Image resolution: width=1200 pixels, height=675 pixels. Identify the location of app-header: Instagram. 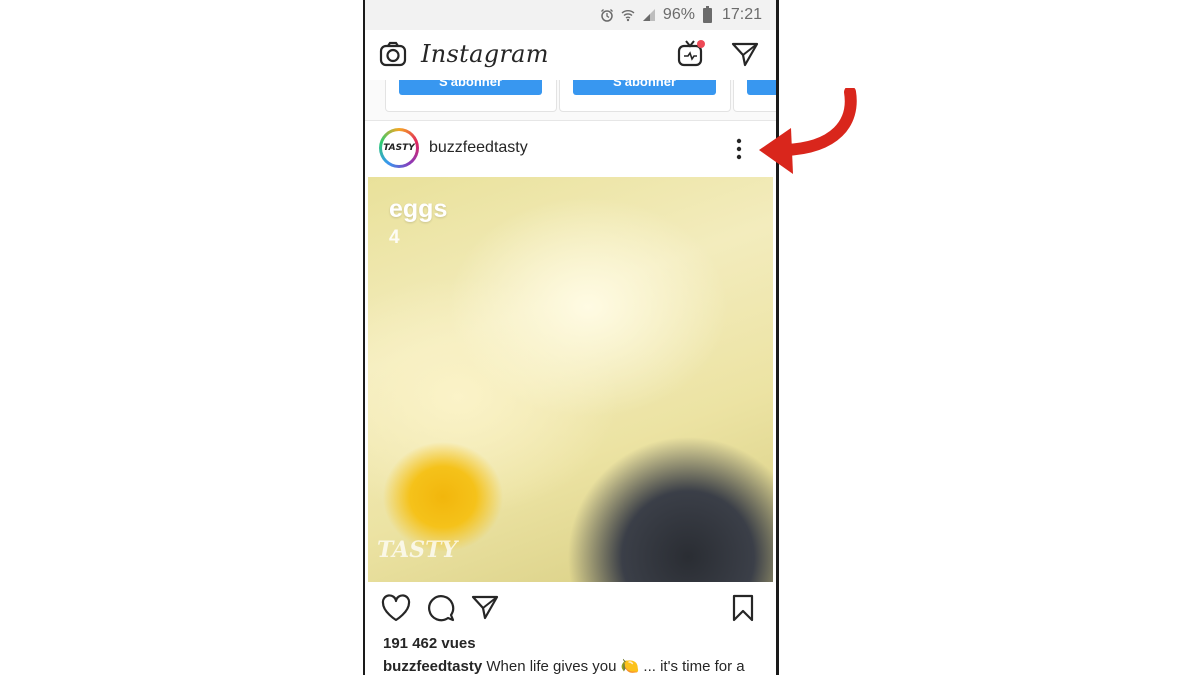
(570, 55).